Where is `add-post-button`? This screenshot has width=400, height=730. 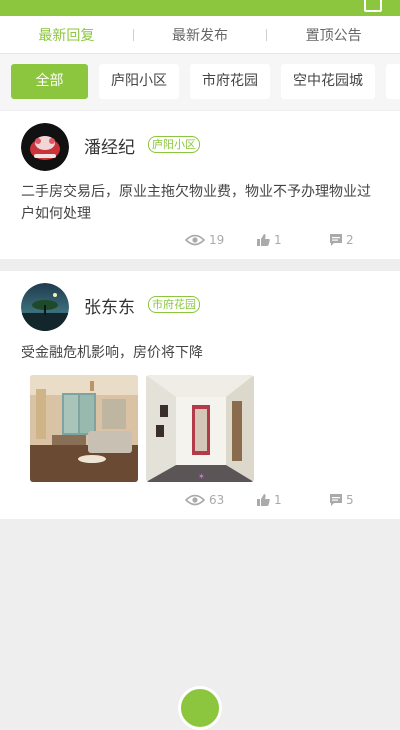
add-post-button is located at coordinates (200, 708).